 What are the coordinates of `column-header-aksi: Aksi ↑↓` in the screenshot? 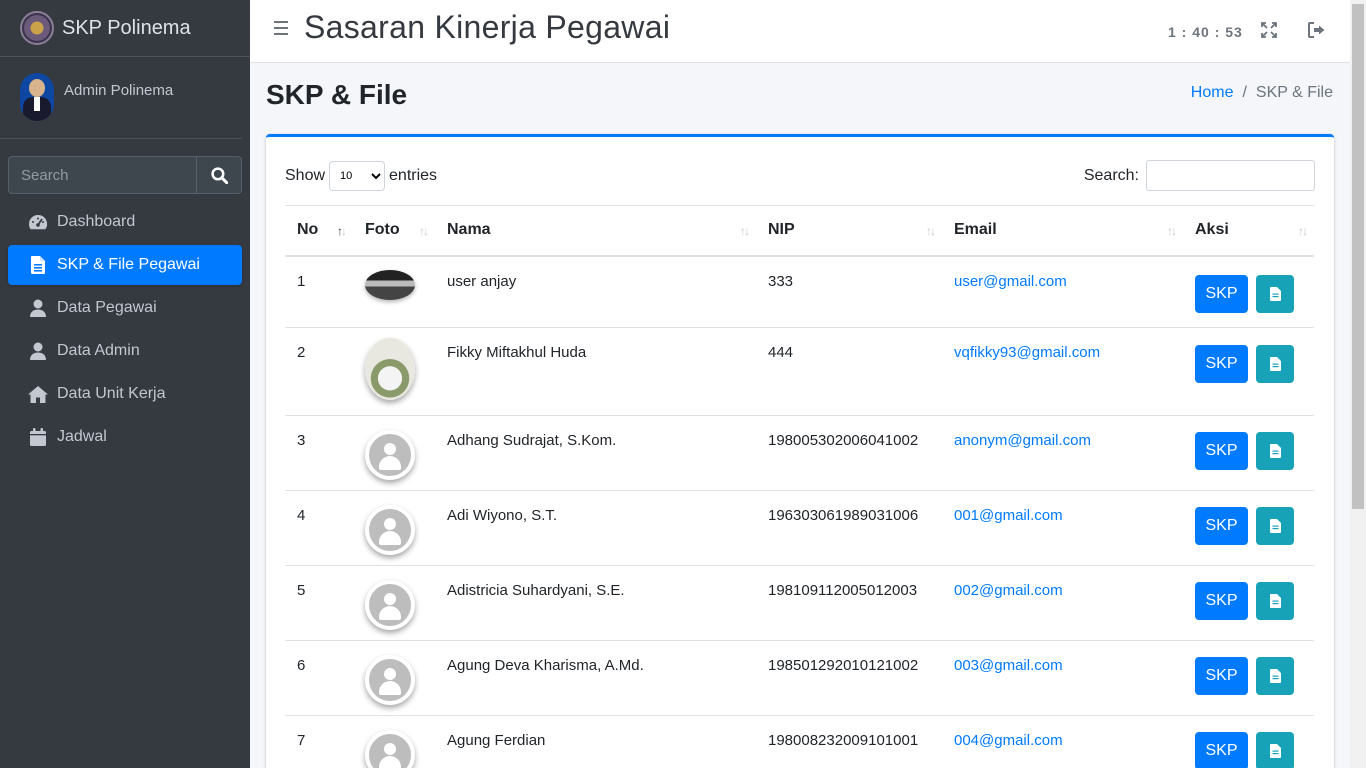 It's located at (1248, 231).